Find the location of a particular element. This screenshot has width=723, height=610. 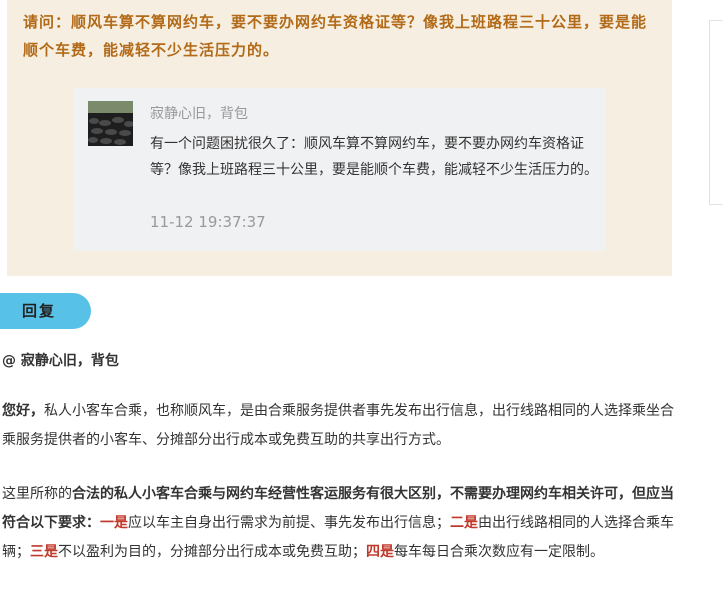

quote-author: 寂静心旧，背包 is located at coordinates (199, 114).